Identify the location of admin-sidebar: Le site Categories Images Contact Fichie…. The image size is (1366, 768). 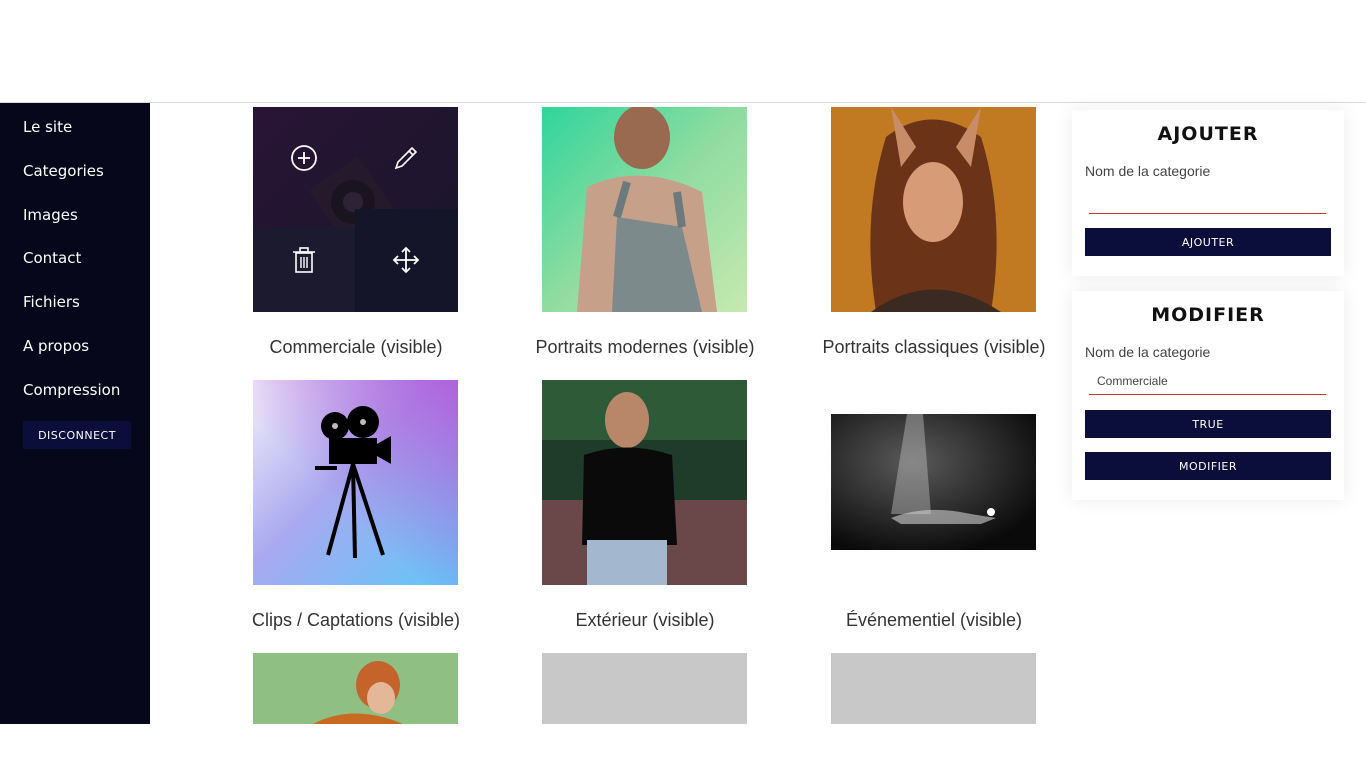
(75, 413).